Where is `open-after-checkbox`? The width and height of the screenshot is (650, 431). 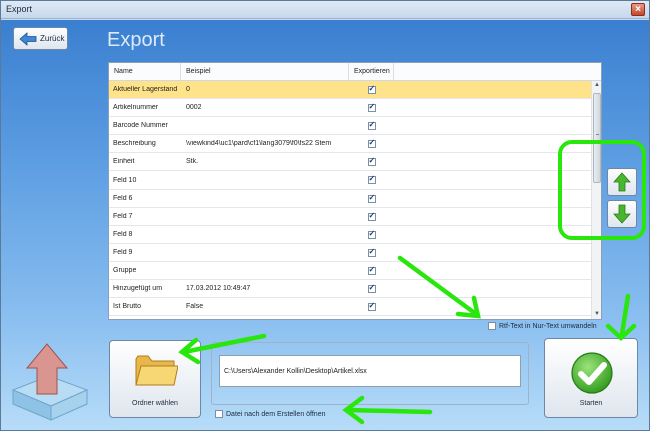 open-after-checkbox is located at coordinates (219, 414).